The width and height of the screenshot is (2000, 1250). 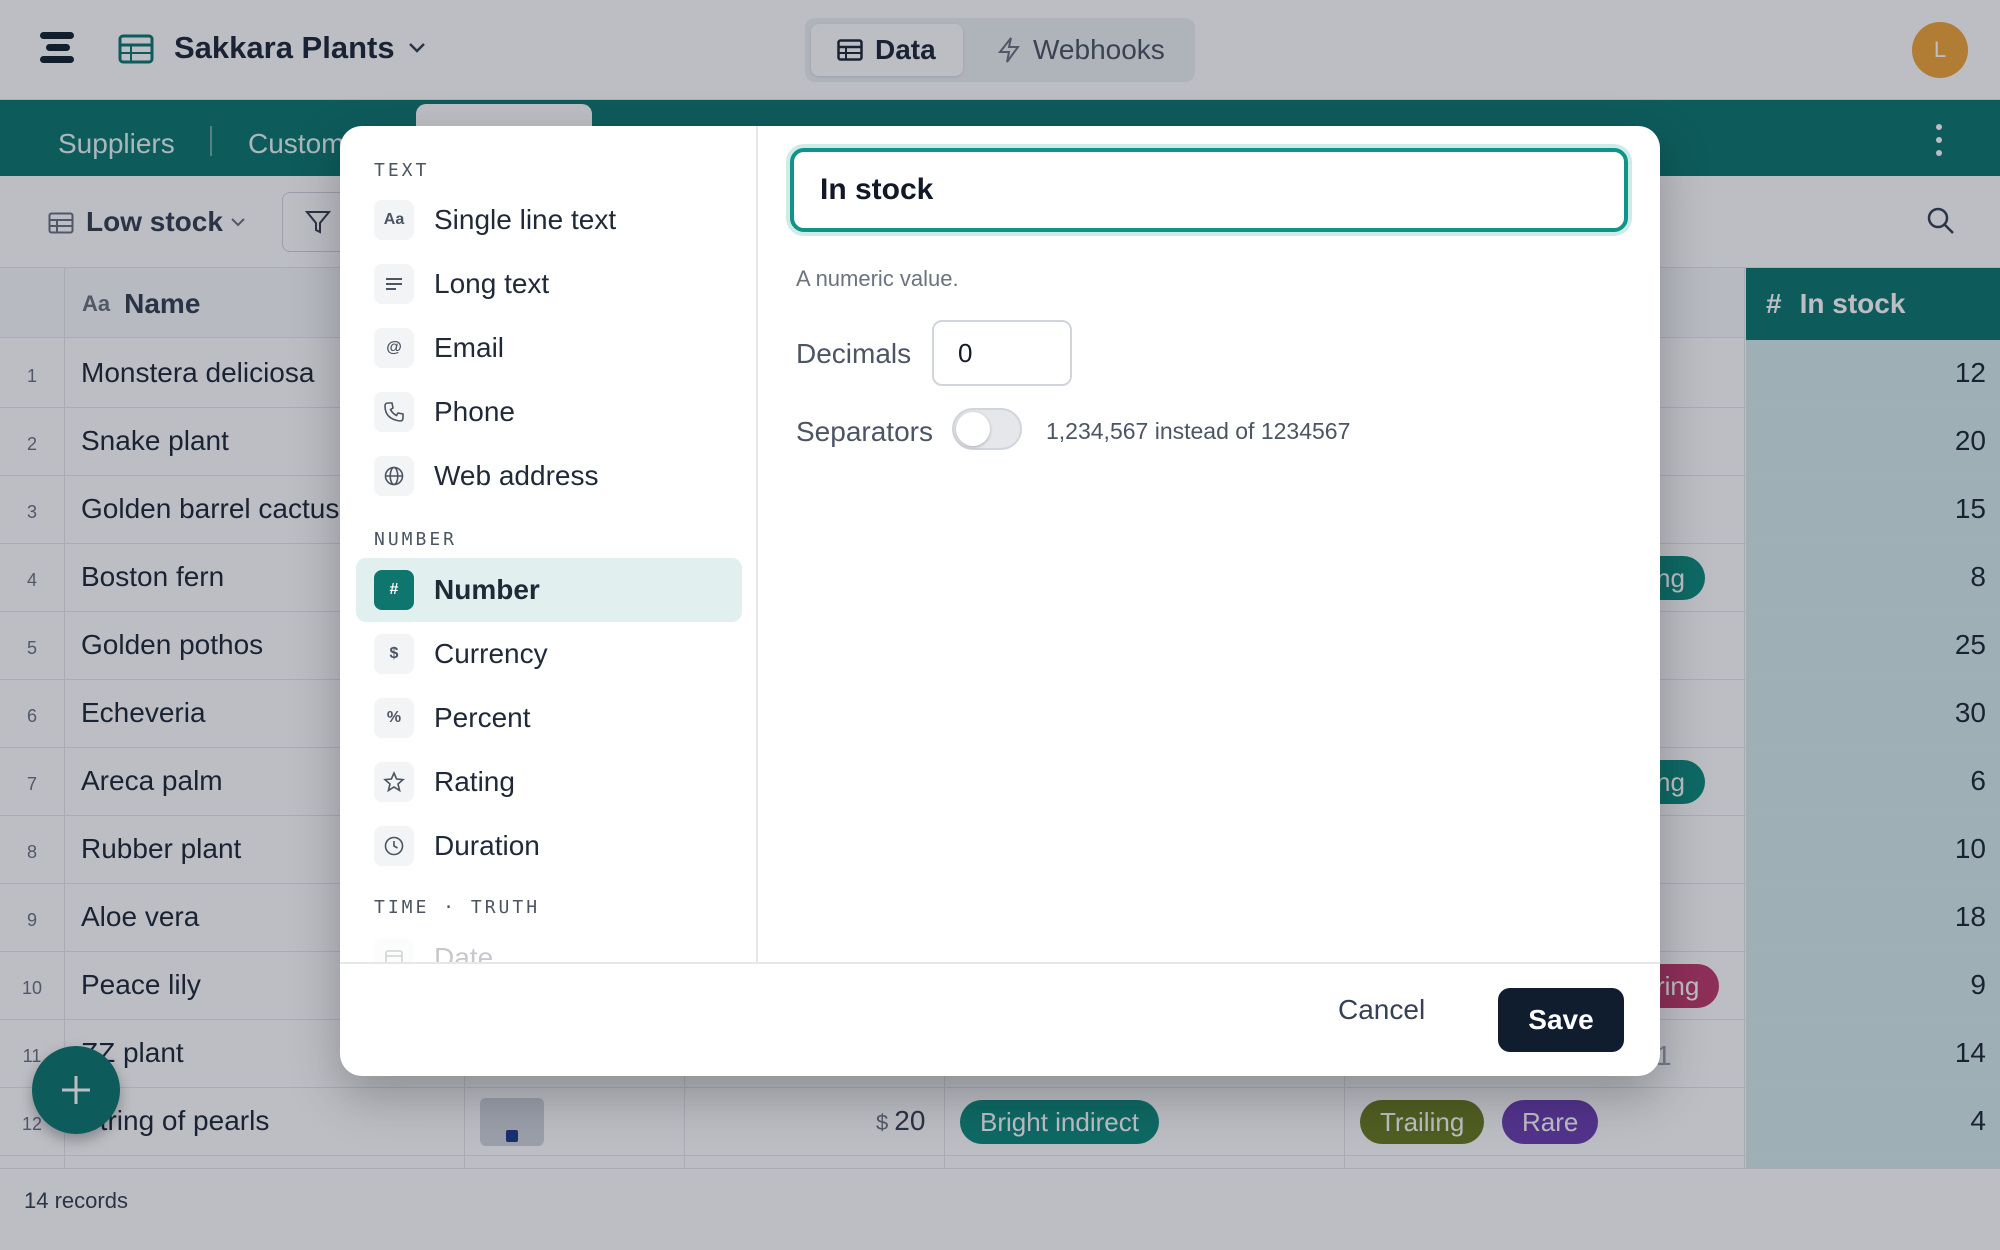 I want to click on type-description: A numeric value., so click(x=877, y=278).